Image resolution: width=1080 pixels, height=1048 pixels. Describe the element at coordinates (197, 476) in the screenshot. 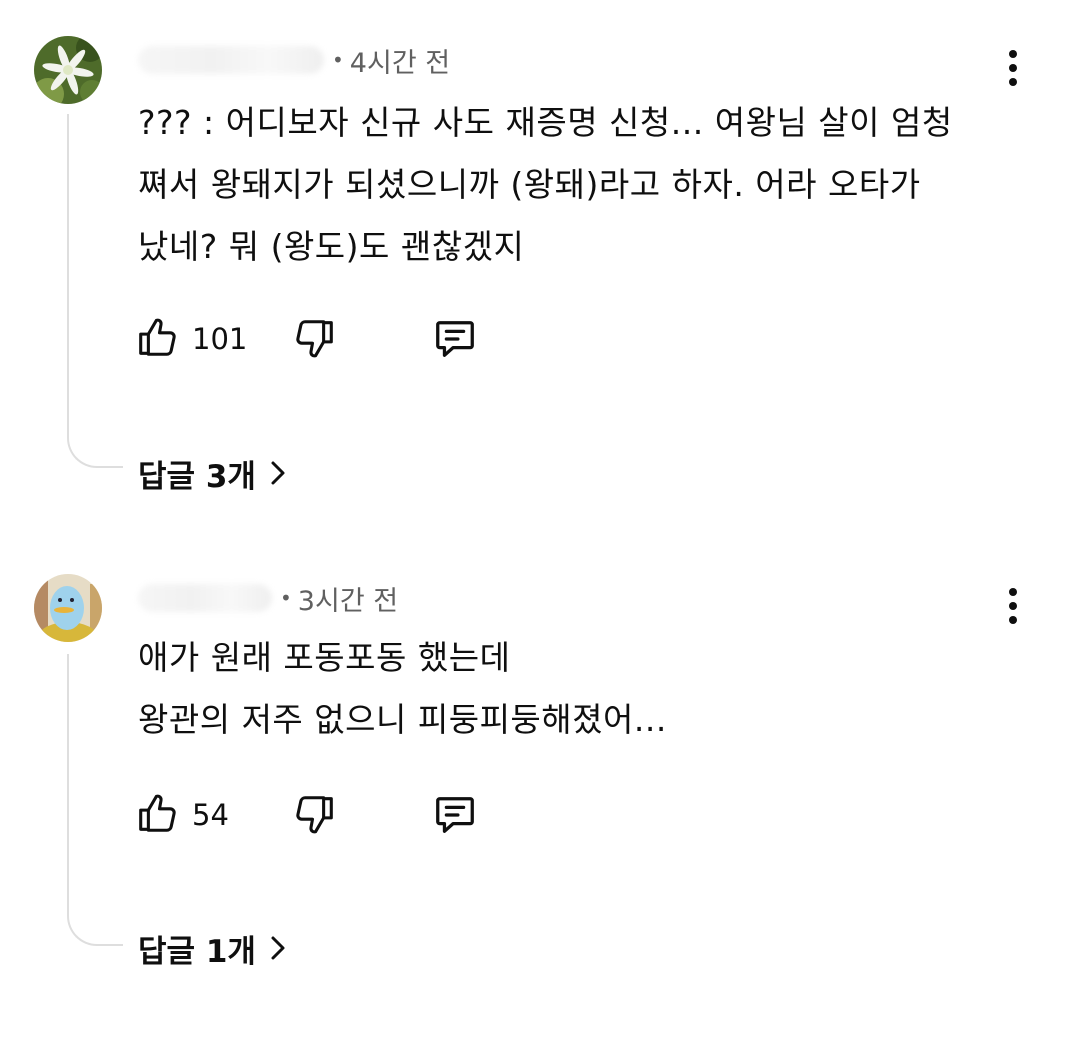

I see `replies-label: 답글 3개` at that location.